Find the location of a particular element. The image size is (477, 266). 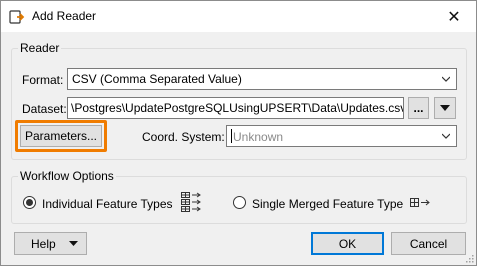

single-merged-feature-type-label: Single Merged Feature Type is located at coordinates (327, 204).